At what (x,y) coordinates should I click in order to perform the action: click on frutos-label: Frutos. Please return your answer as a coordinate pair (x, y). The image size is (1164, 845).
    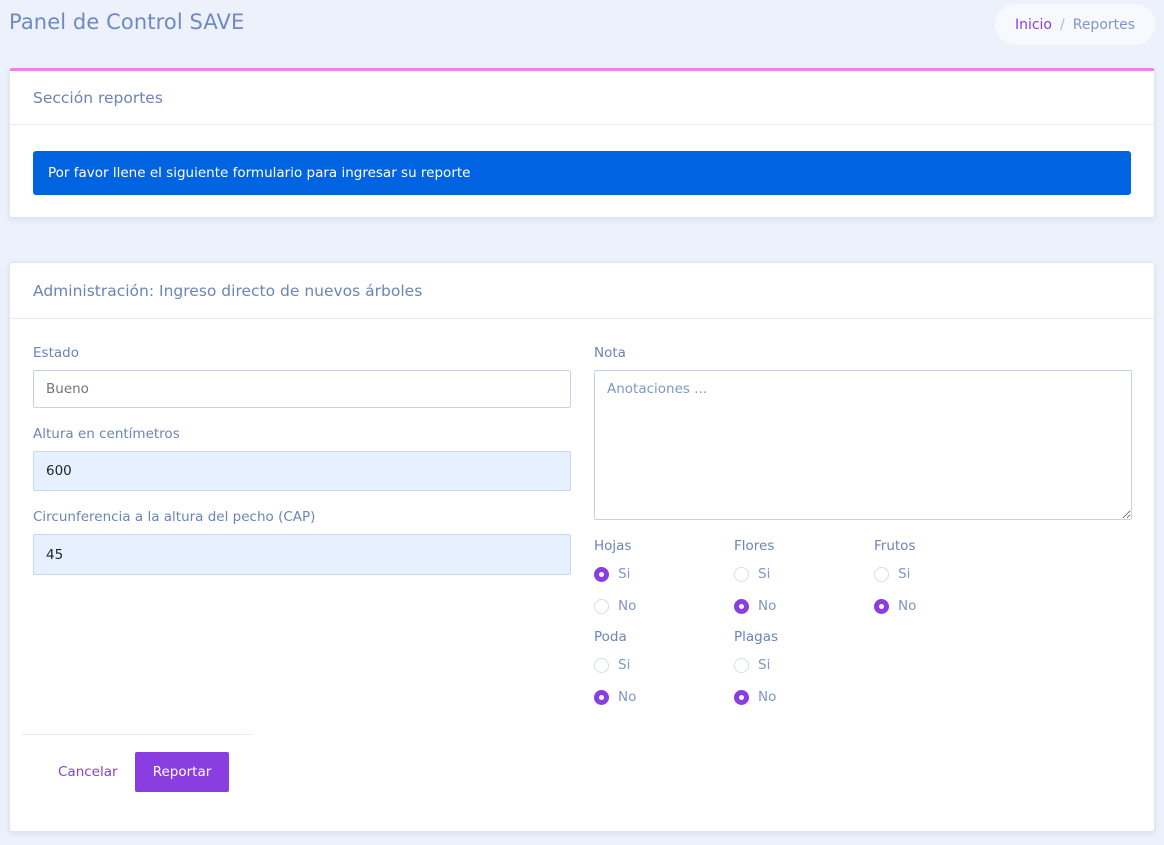
    Looking at the image, I should click on (895, 546).